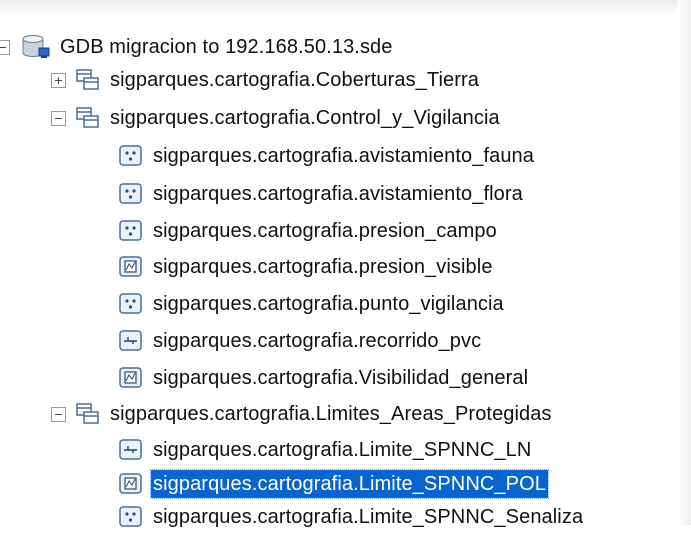 The width and height of the screenshot is (691, 534). I want to click on tree-item-label: sigparques.cartografia.presion_visible, so click(323, 267).